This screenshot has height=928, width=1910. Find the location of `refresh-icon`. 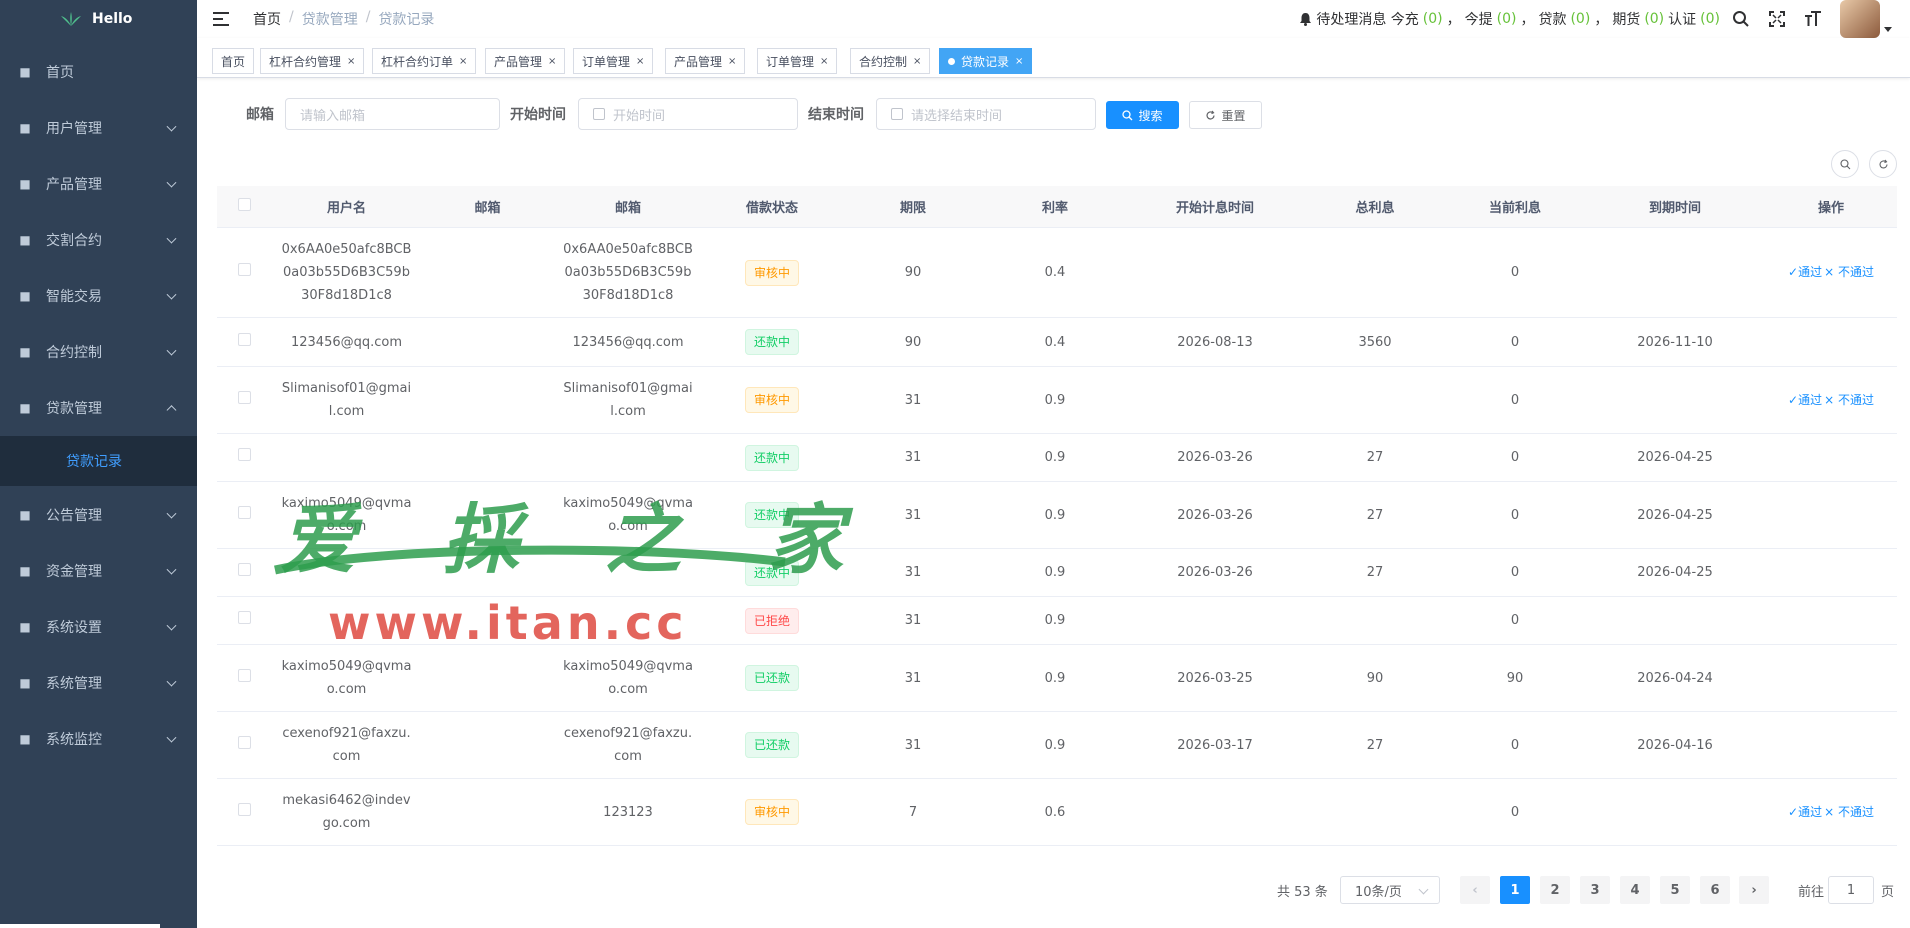

refresh-icon is located at coordinates (1883, 163).